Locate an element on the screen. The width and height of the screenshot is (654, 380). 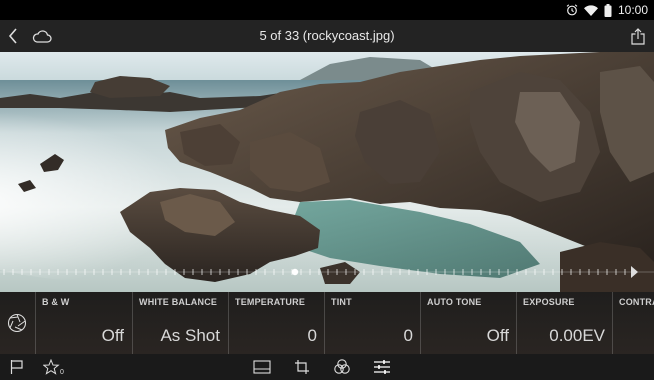
adj-temperature: TEMPERATURE 0 is located at coordinates (276, 323).